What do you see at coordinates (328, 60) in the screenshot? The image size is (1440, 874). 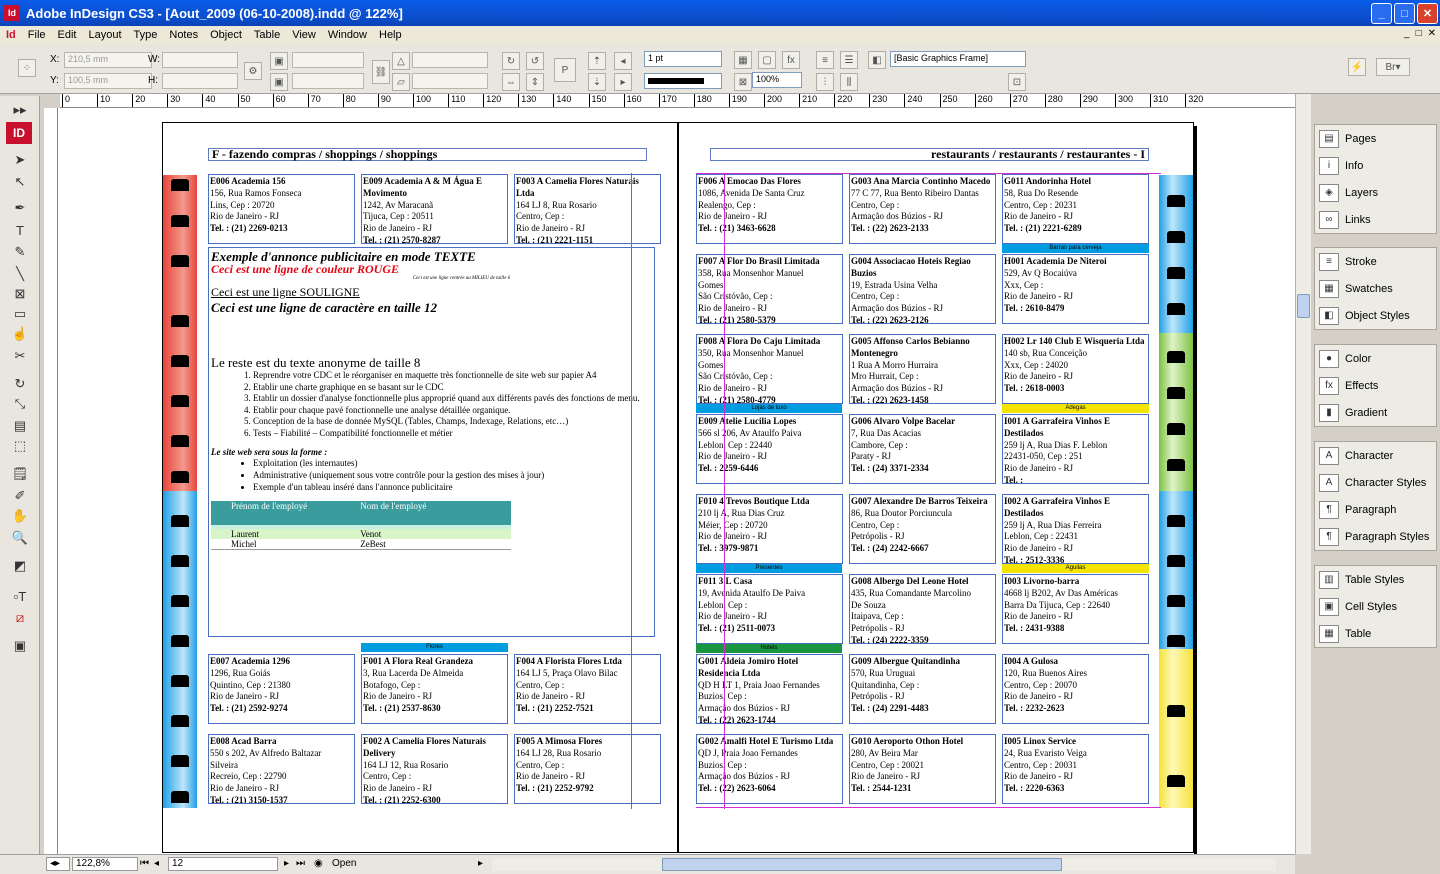 I see `scale-x-field` at bounding box center [328, 60].